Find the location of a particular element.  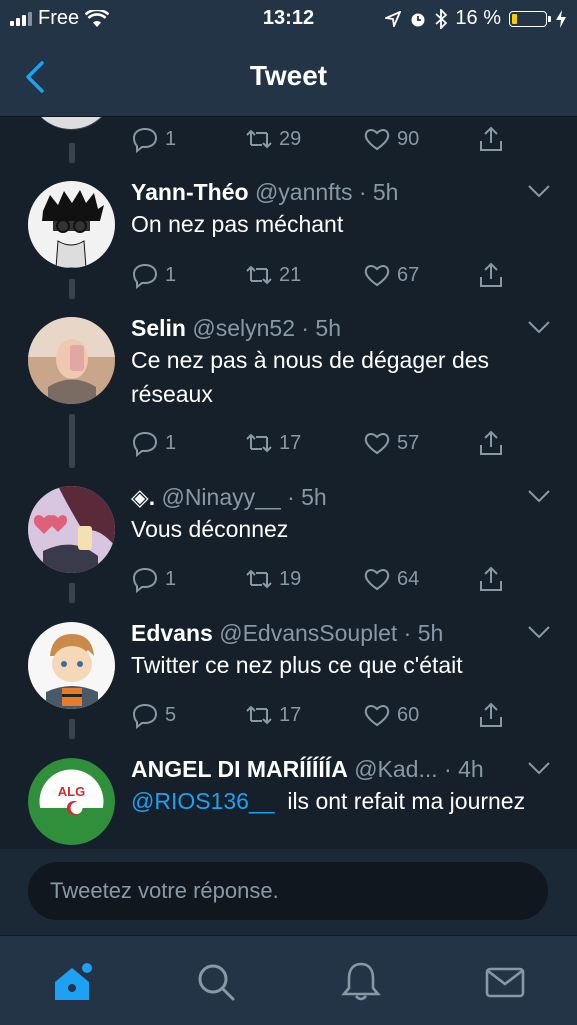

battery-icon is located at coordinates (530, 18).